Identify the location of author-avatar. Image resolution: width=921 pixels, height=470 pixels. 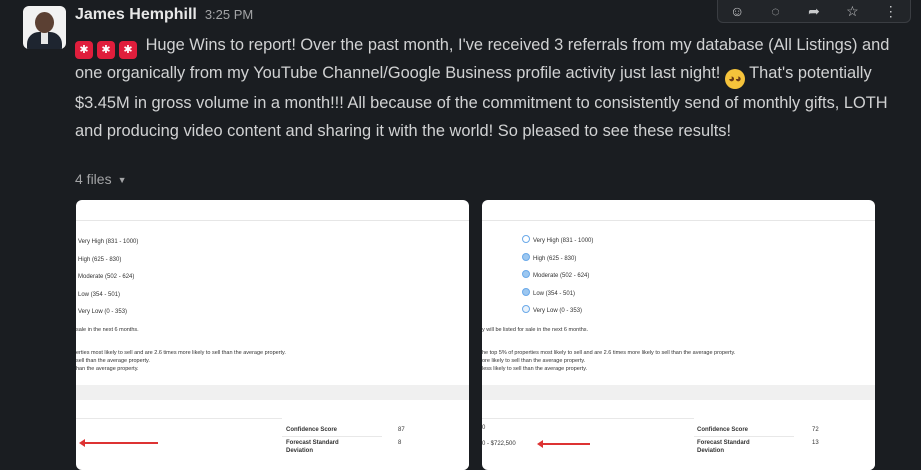
(44, 27).